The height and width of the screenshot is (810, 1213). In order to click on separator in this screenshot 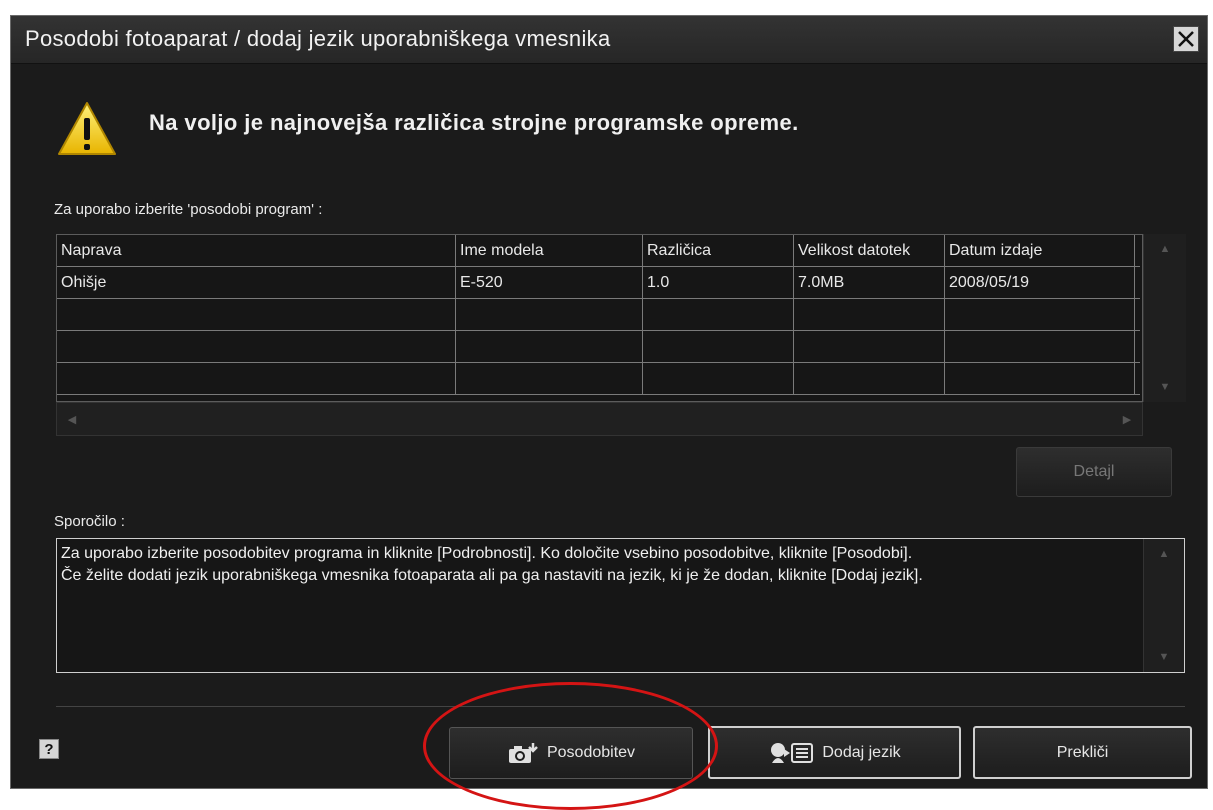, I will do `click(620, 706)`.